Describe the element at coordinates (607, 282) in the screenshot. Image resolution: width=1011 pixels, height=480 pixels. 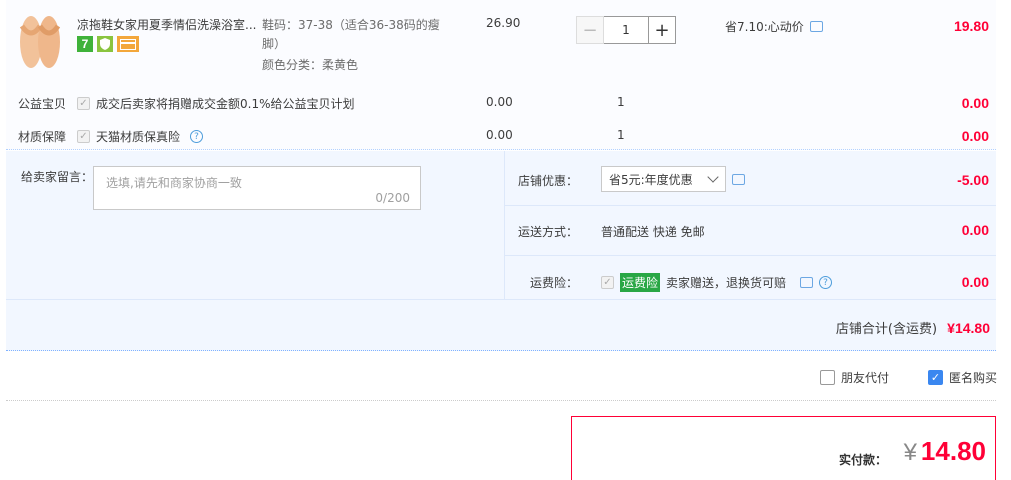
I see `insurance-checkbox: ✓` at that location.